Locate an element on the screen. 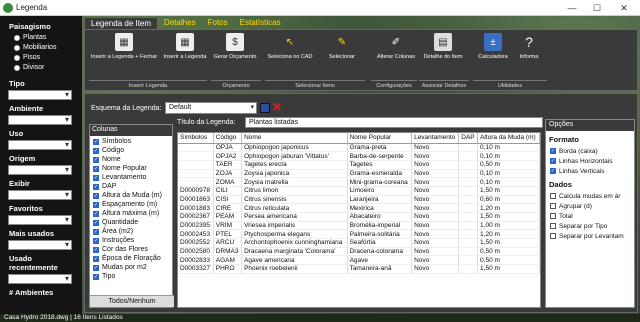  column-option: ✓ Área (m2) is located at coordinates (131, 231).